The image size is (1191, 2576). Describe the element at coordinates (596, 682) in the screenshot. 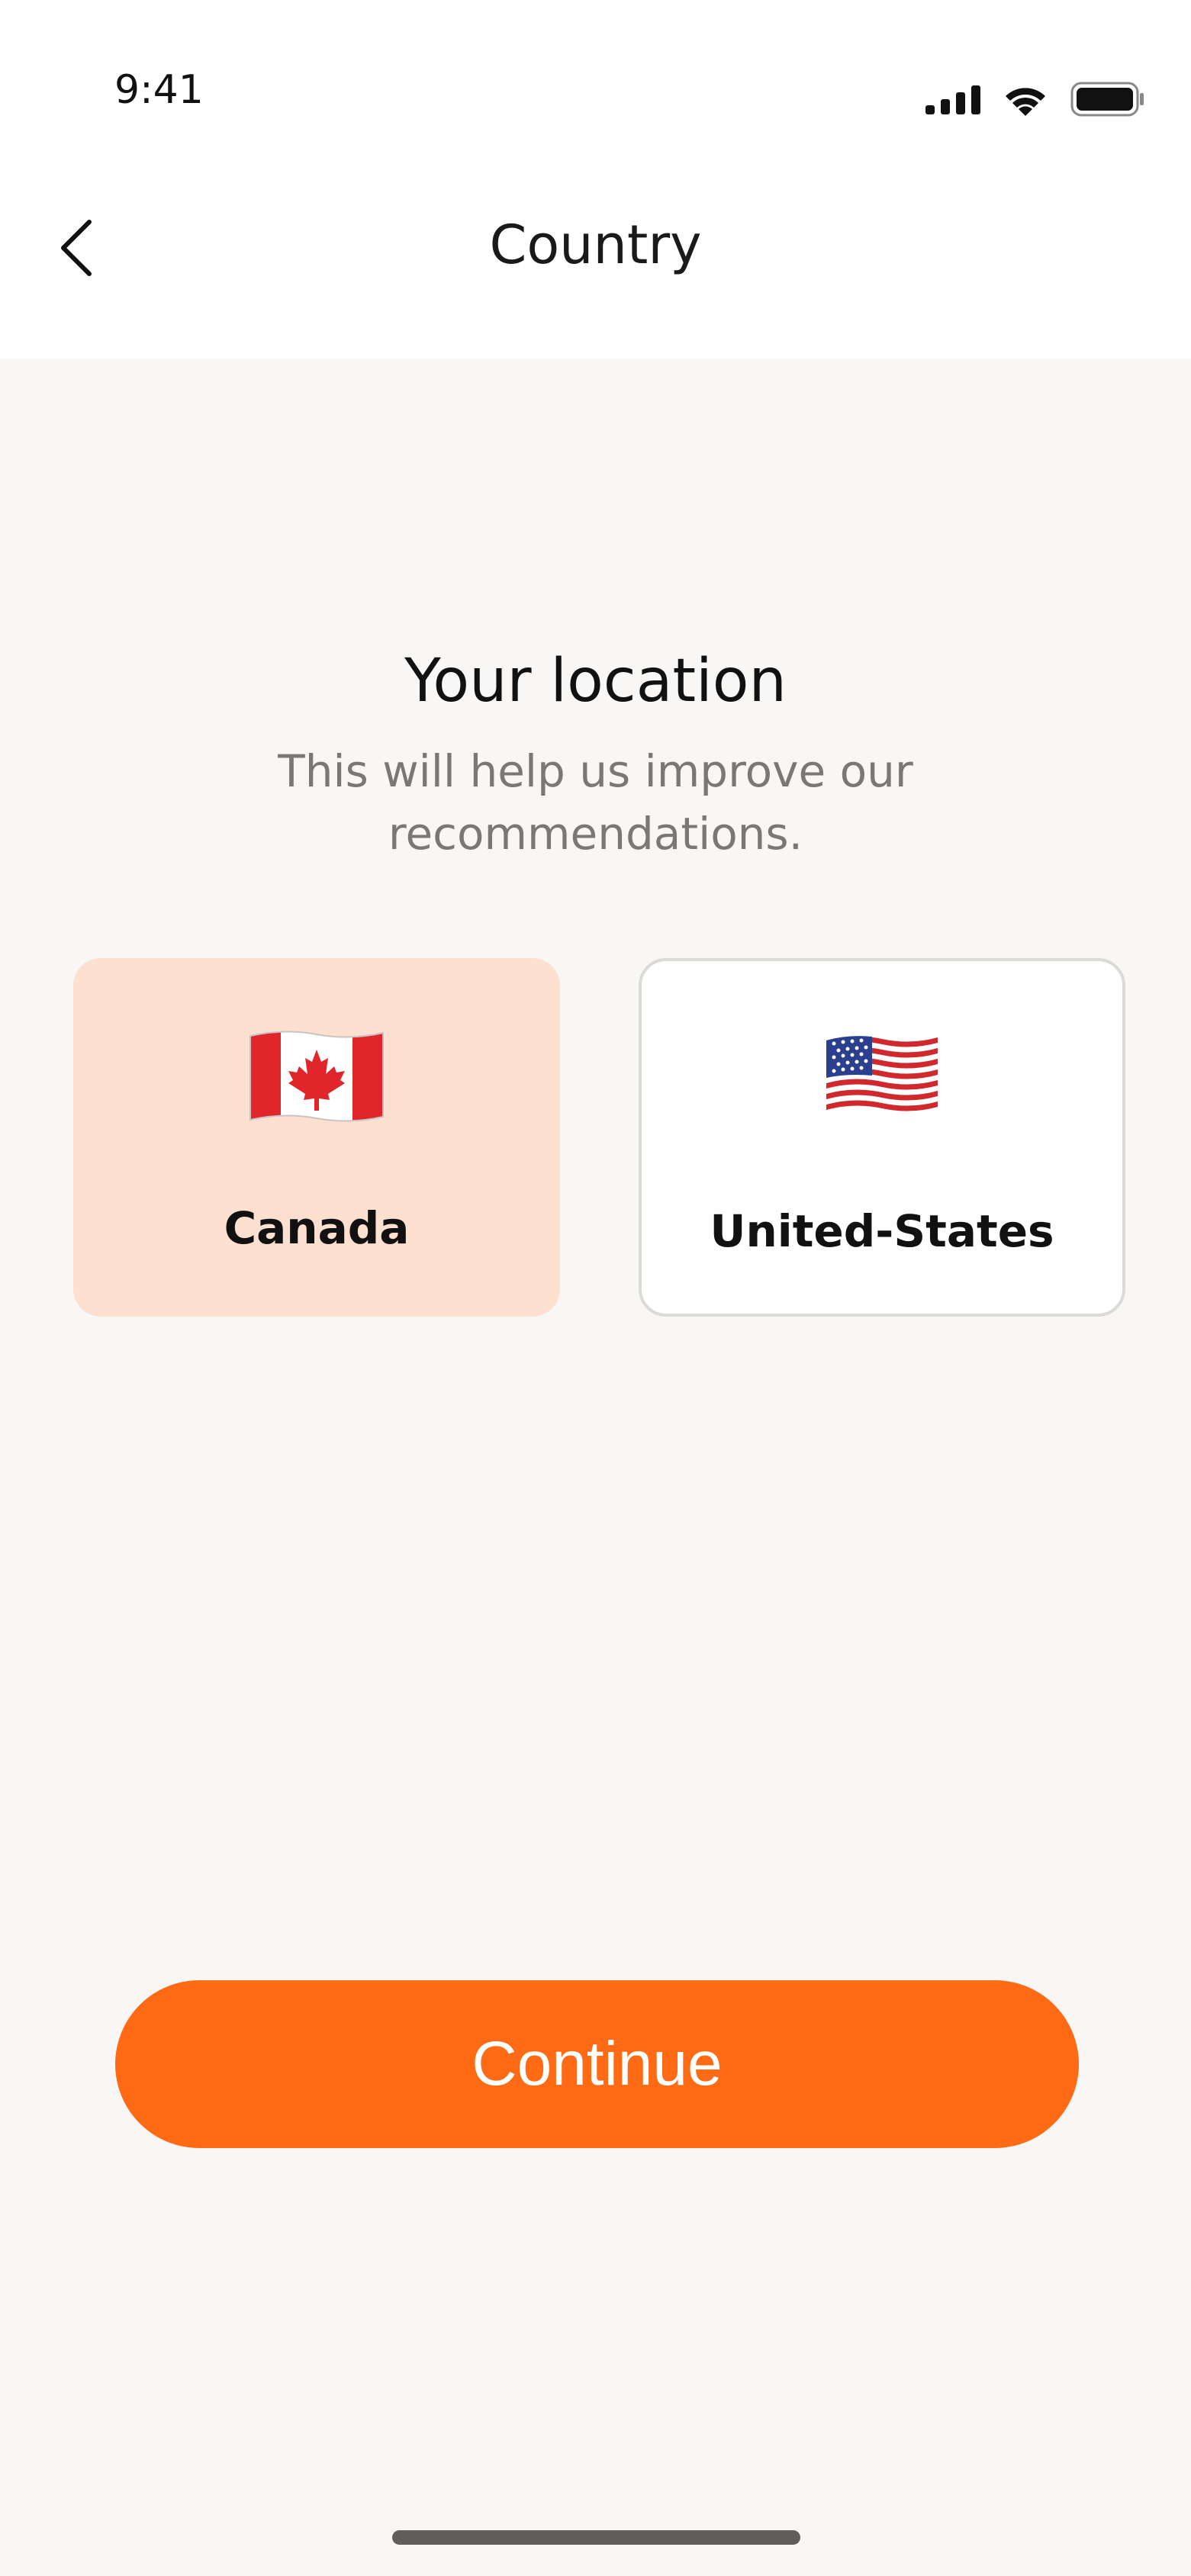

I see `section-heading: Your location` at that location.